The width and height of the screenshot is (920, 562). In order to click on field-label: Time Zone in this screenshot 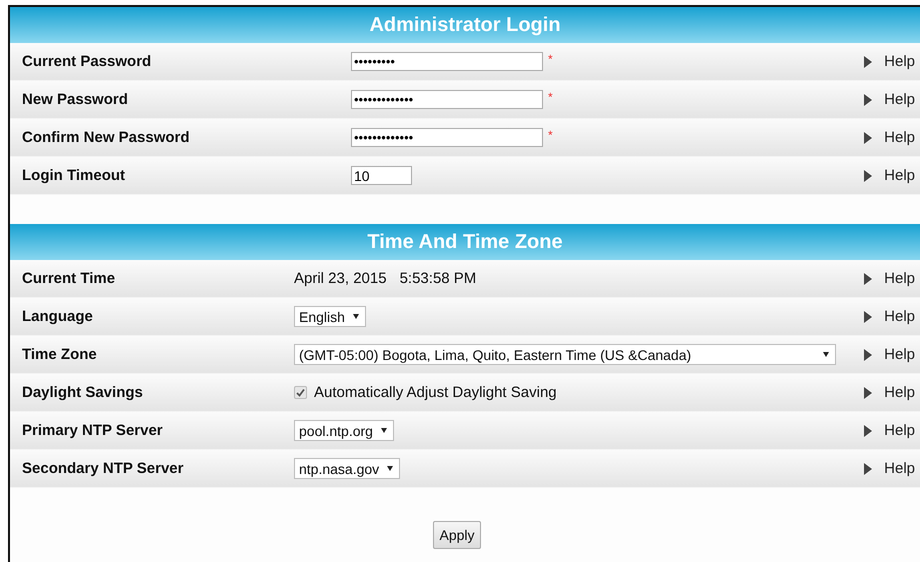, I will do `click(59, 354)`.